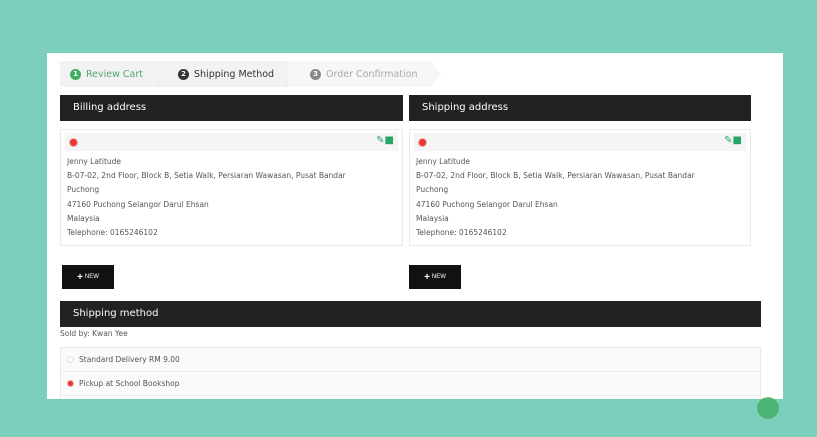 The width and height of the screenshot is (817, 437). I want to click on step-order-confirmation: 3 Order Confirmation, so click(360, 74).